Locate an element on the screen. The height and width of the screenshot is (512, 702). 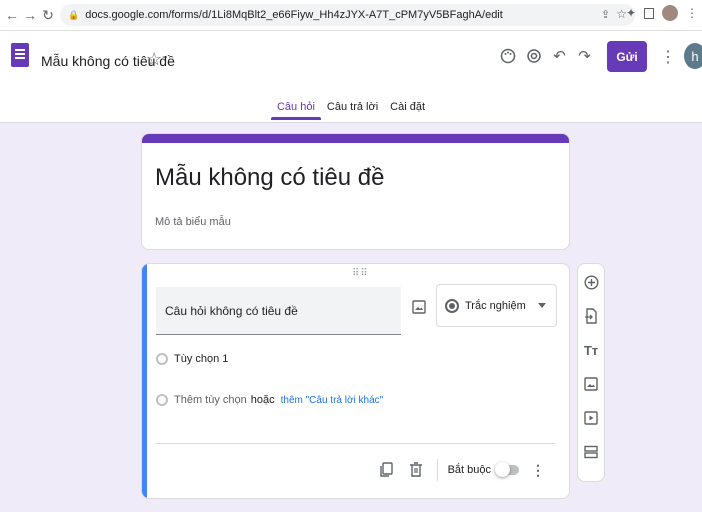
tab-settings: Cài đặt is located at coordinates (407, 108).